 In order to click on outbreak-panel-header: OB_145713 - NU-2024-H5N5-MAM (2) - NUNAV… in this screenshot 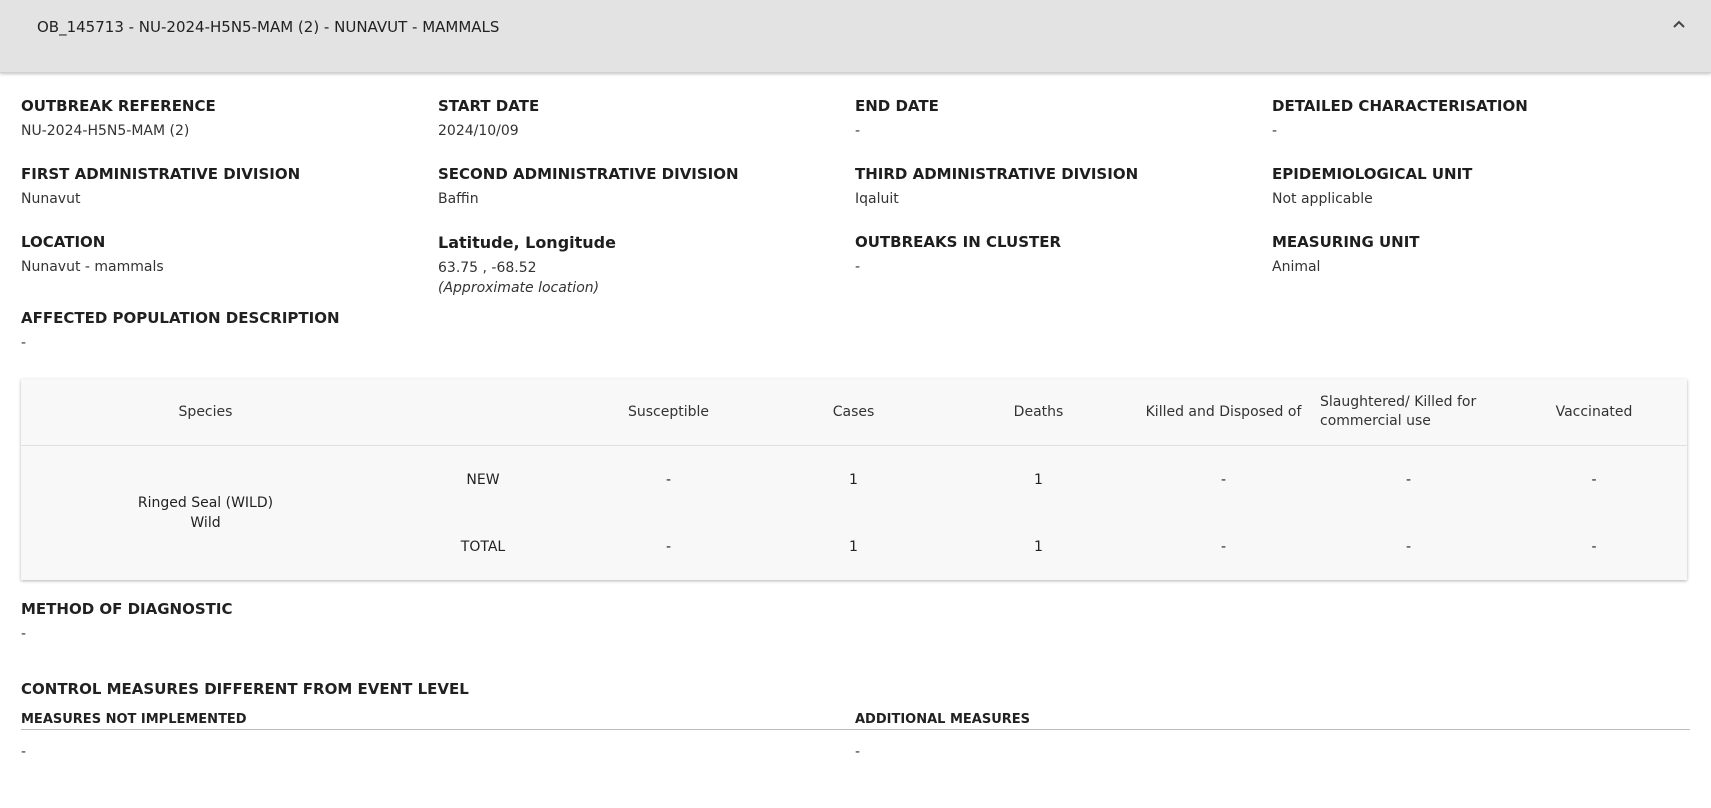, I will do `click(855, 36)`.